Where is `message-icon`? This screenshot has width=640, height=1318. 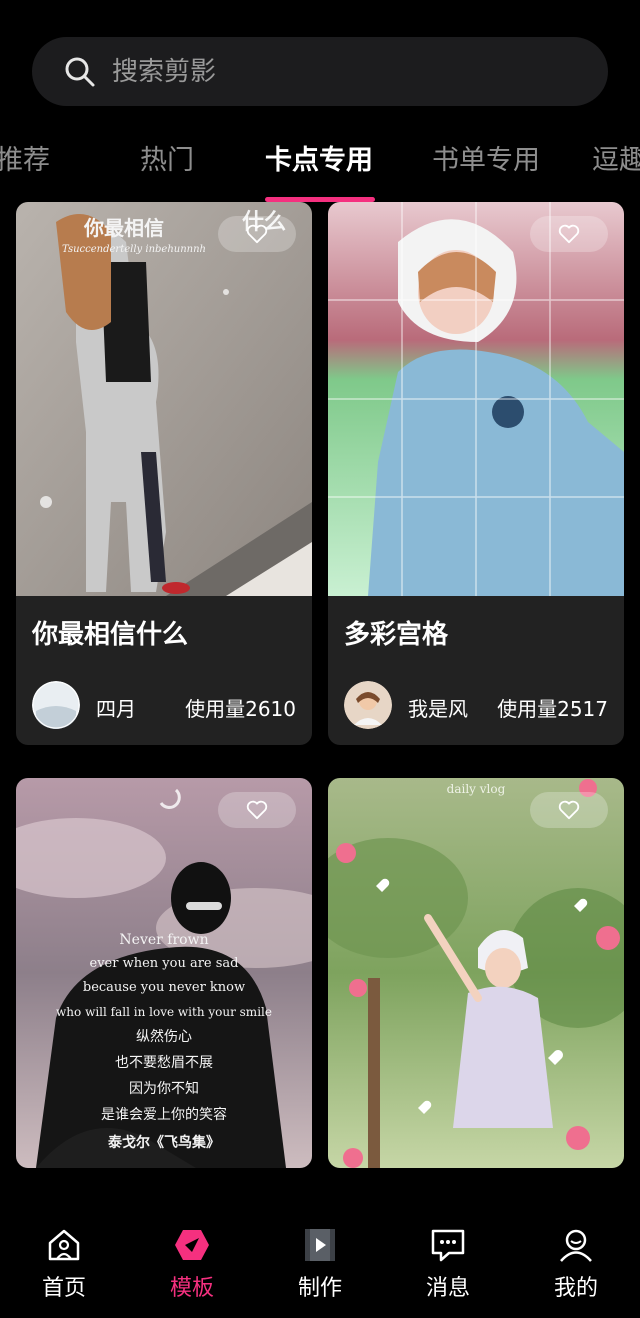 message-icon is located at coordinates (448, 1245).